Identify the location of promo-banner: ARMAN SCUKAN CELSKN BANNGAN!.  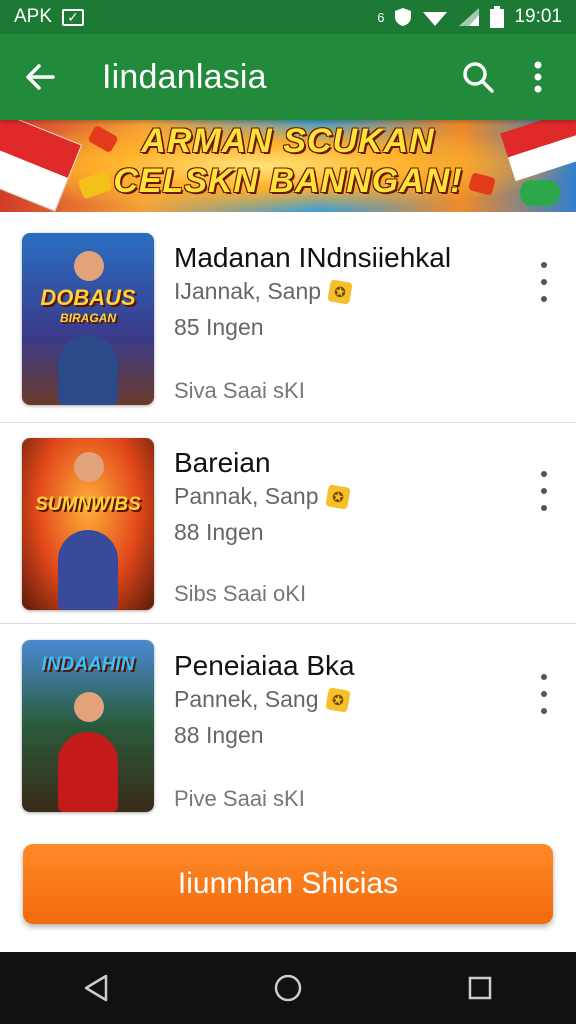
(288, 166).